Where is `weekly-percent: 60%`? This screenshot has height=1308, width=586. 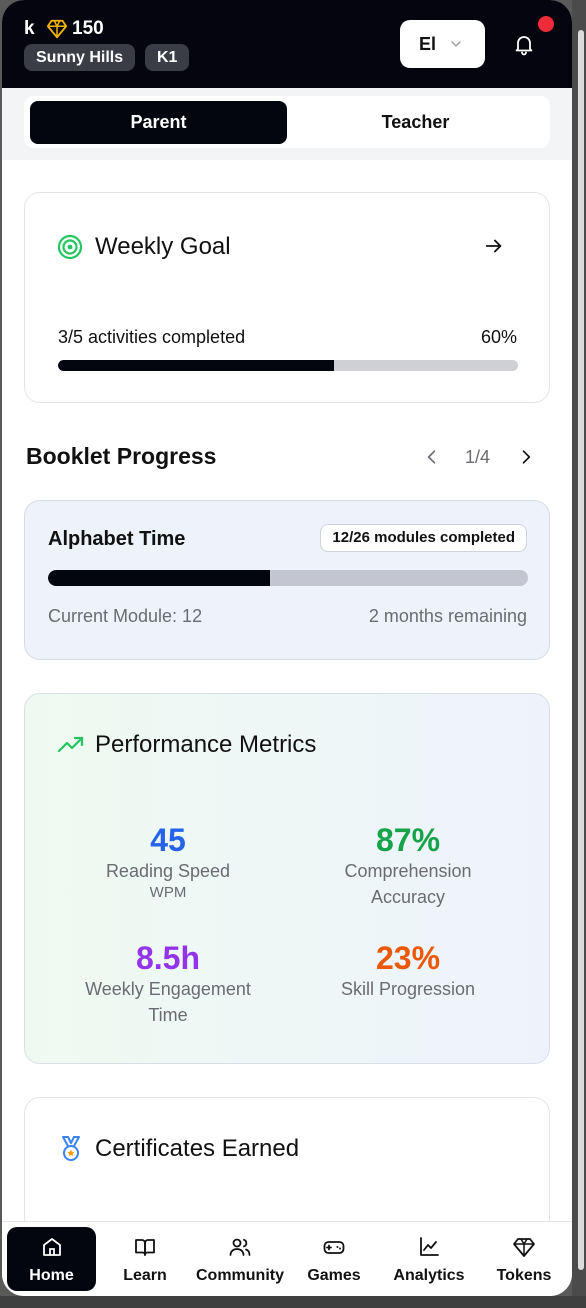 weekly-percent: 60% is located at coordinates (498, 337).